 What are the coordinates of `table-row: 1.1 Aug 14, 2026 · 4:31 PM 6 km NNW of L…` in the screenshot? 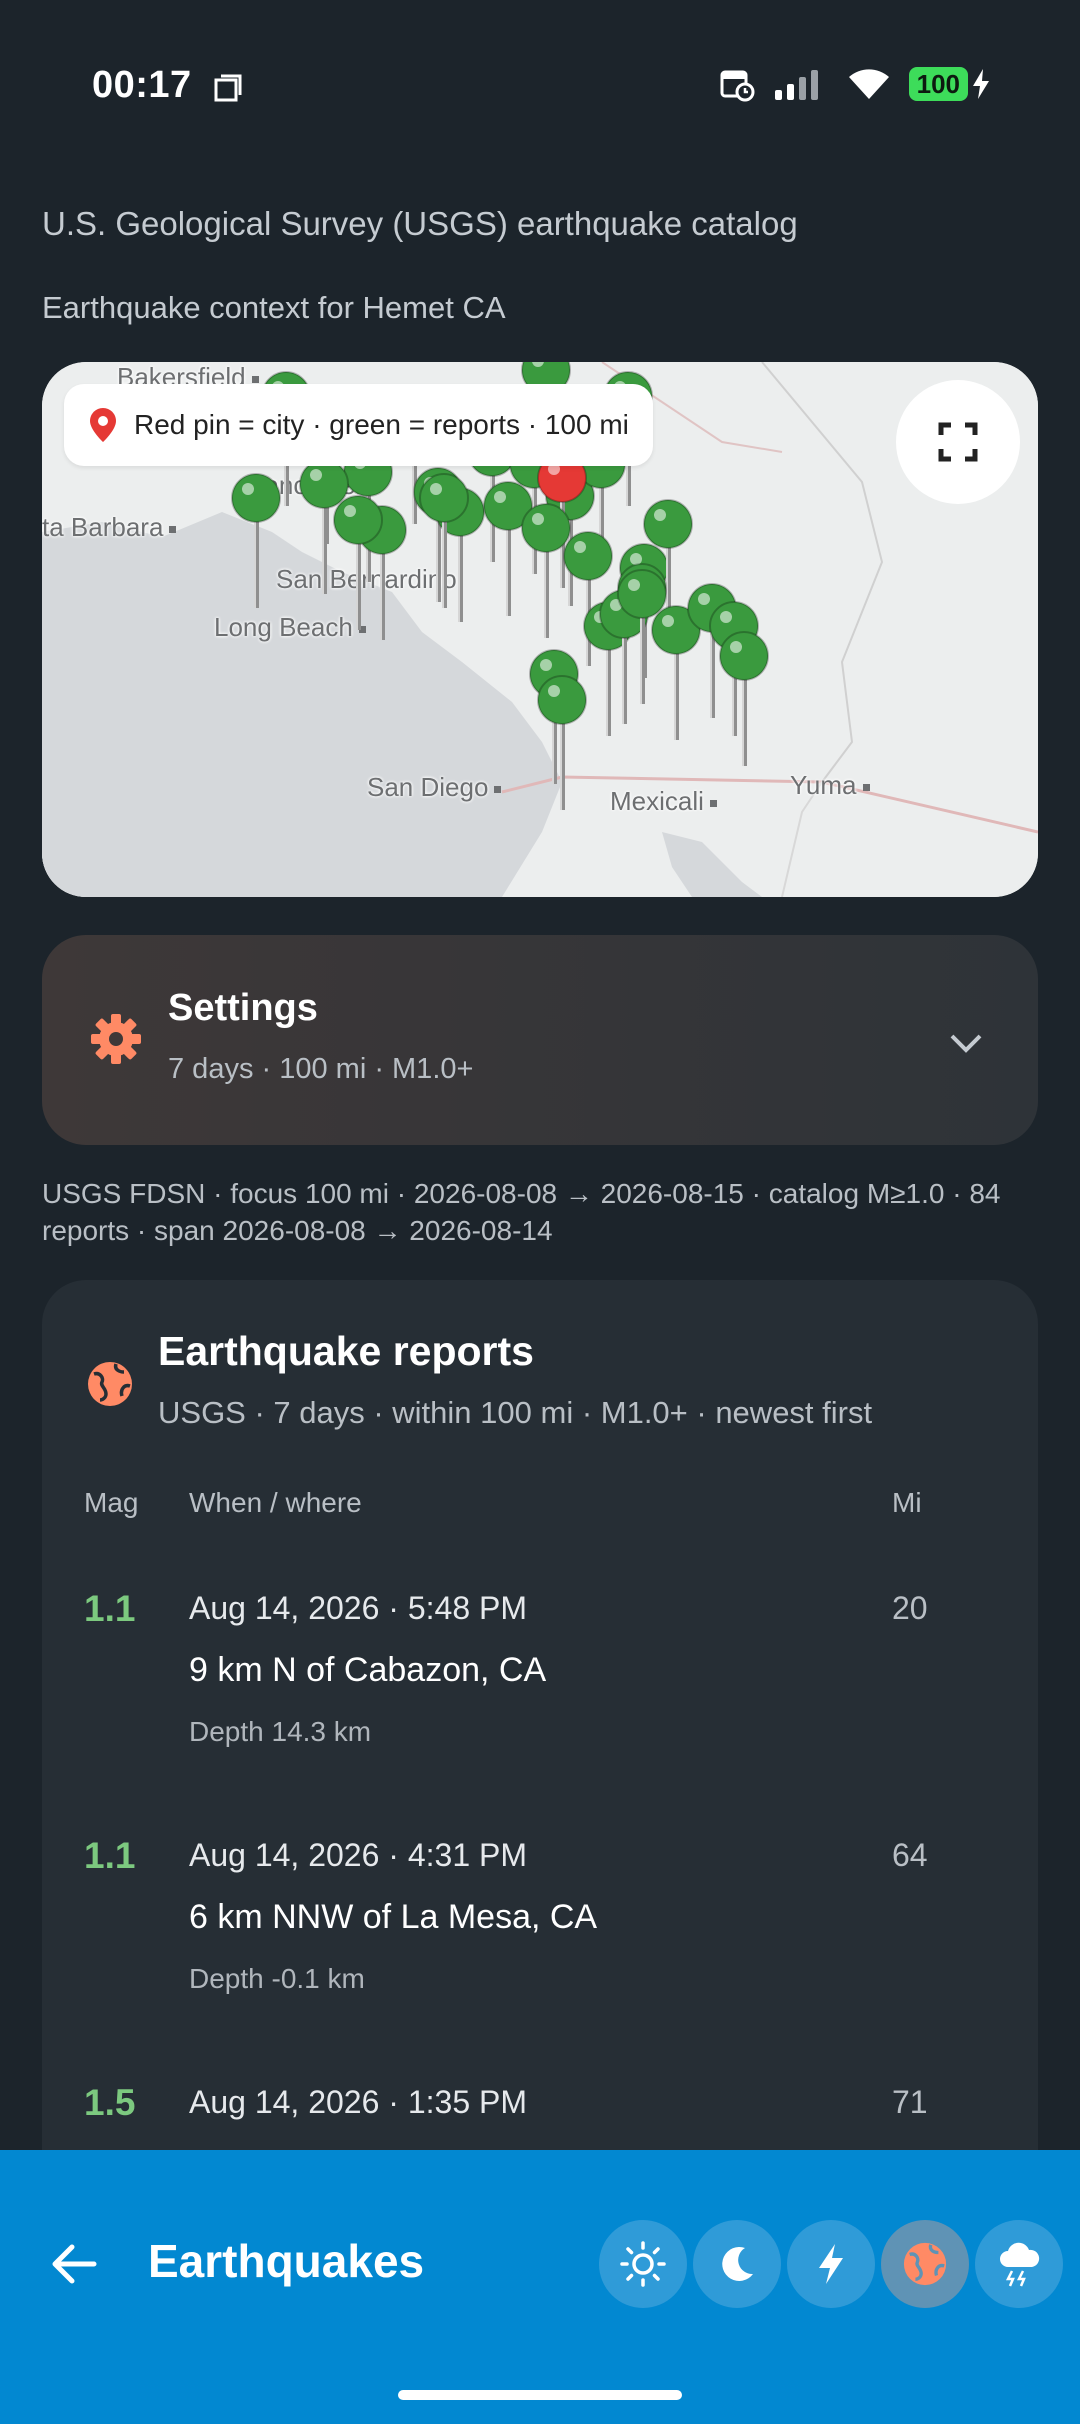 It's located at (540, 1955).